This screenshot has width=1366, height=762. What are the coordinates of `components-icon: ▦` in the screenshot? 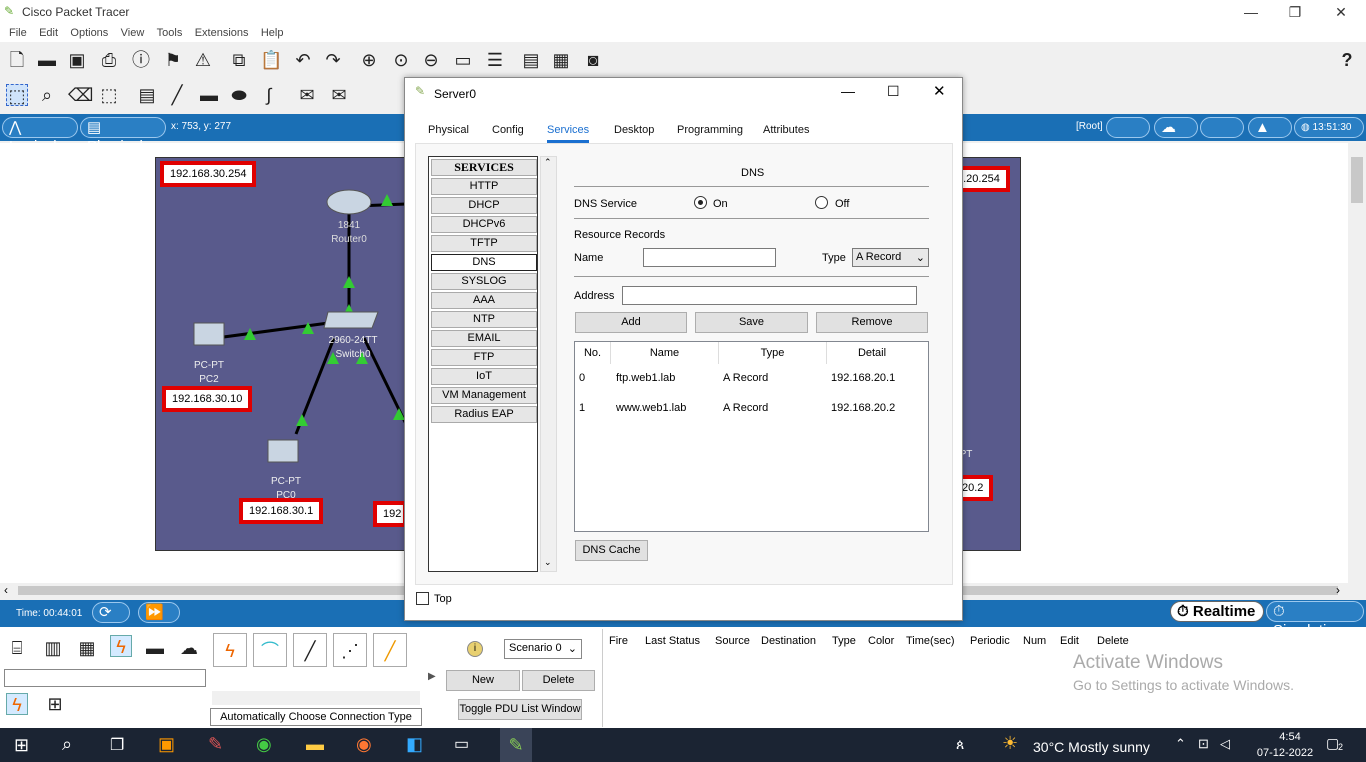 It's located at (87, 648).